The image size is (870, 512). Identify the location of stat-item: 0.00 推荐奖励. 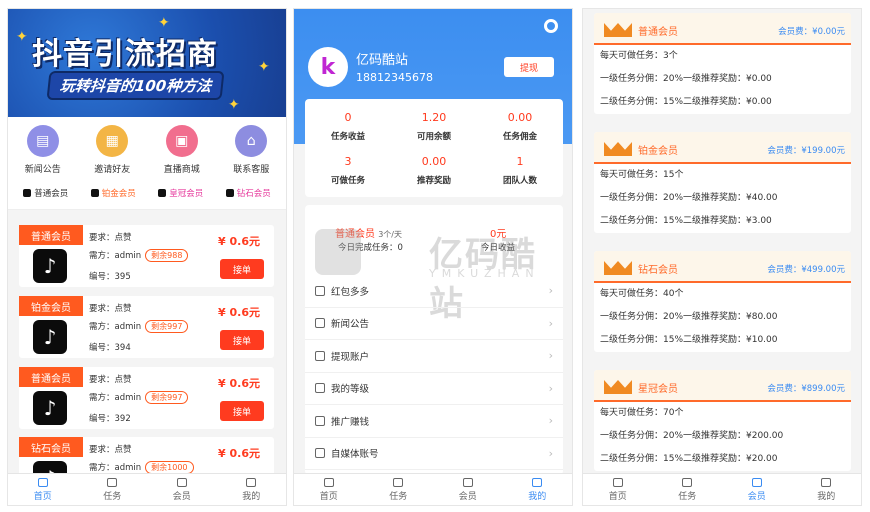
(433, 170).